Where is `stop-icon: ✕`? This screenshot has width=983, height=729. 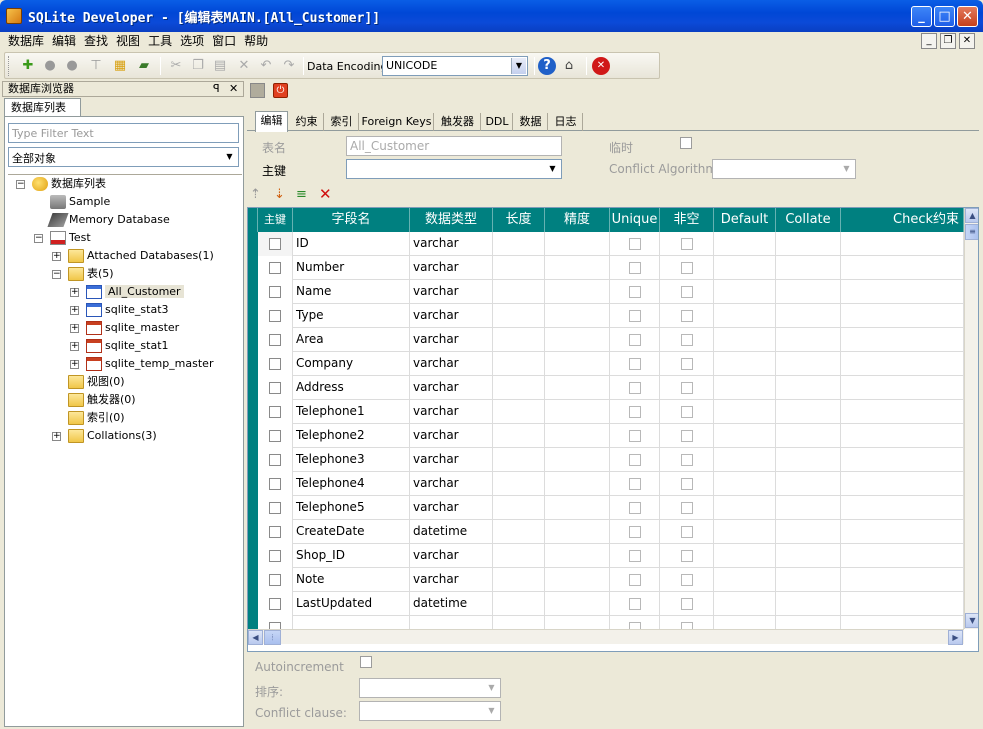 stop-icon: ✕ is located at coordinates (601, 66).